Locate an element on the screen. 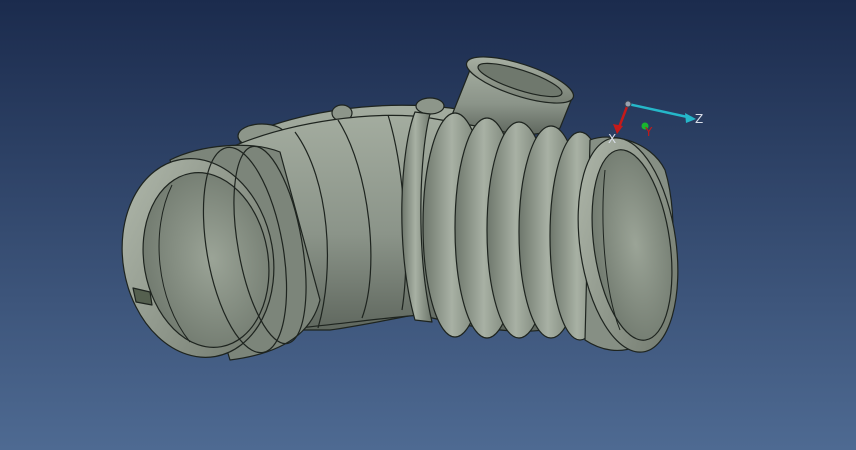  compass-y-label: Y is located at coordinates (648, 132).